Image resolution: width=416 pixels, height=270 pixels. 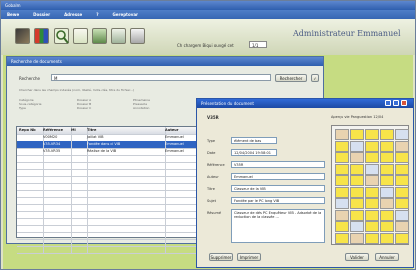 I want to click on subject-field: Fondée par le PC long VIB, so click(x=278, y=200).